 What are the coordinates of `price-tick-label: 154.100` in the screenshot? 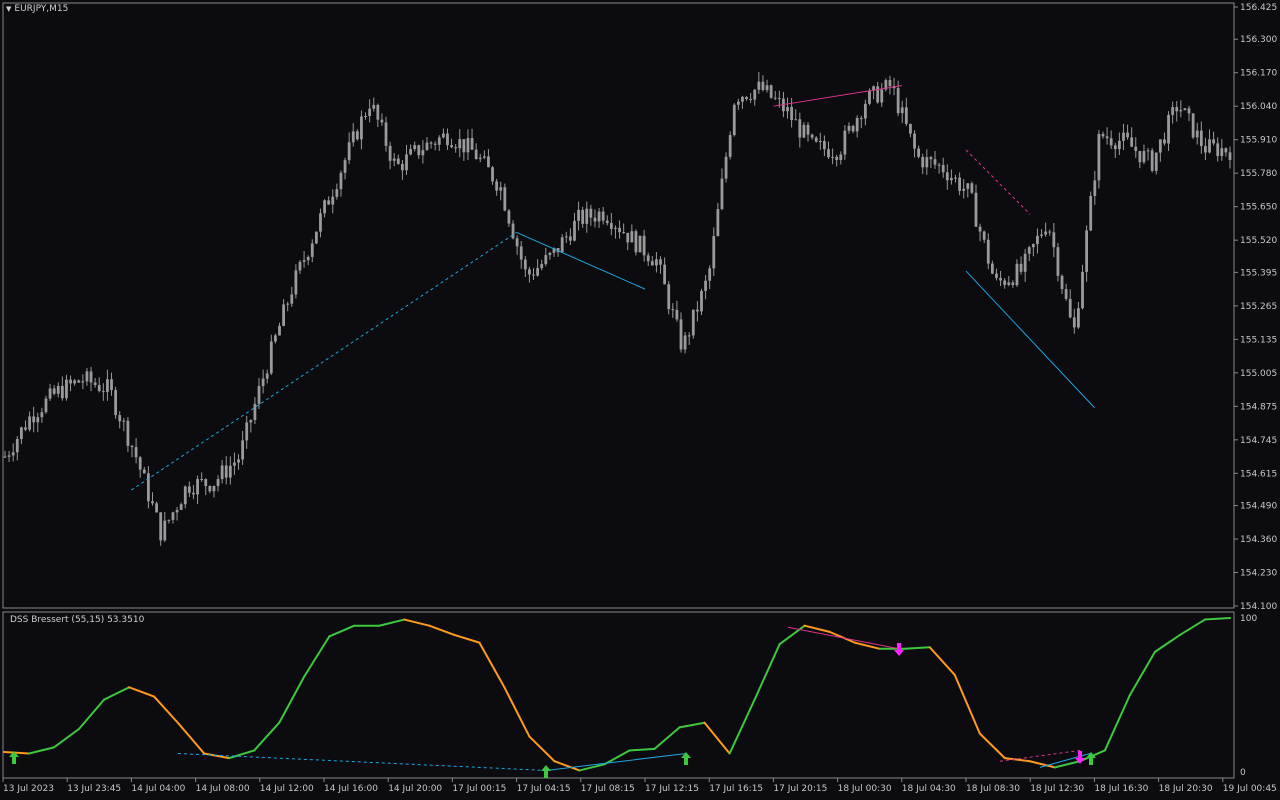 It's located at (1258, 607).